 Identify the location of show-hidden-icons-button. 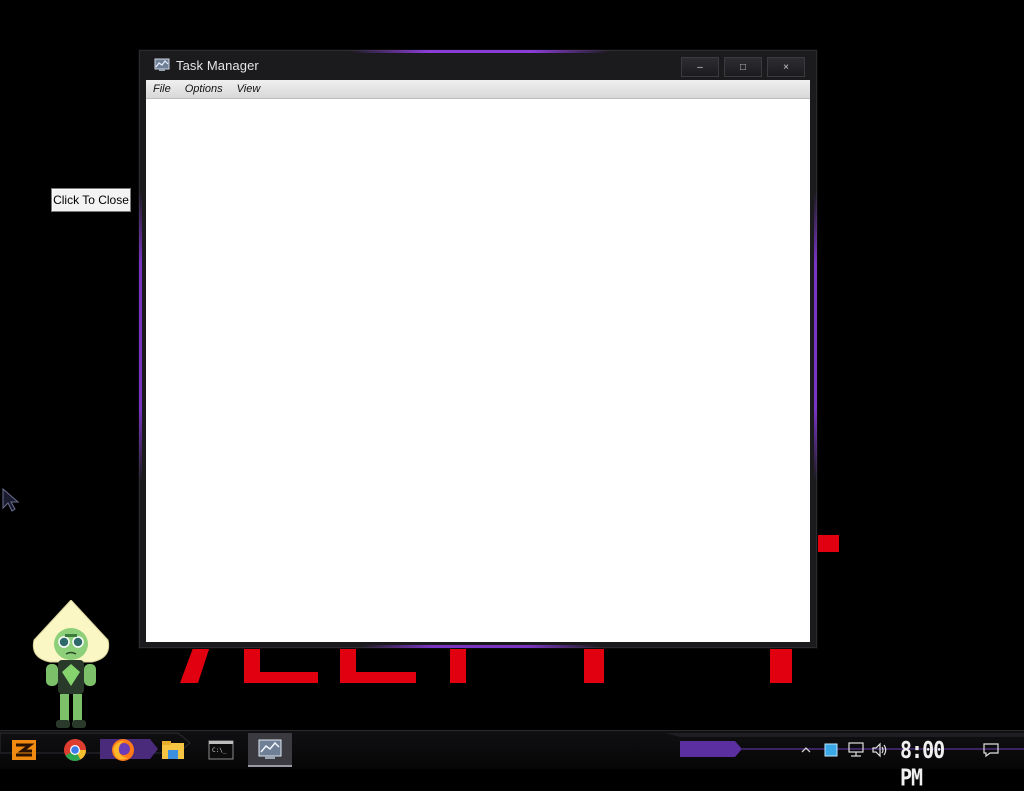
(806, 750).